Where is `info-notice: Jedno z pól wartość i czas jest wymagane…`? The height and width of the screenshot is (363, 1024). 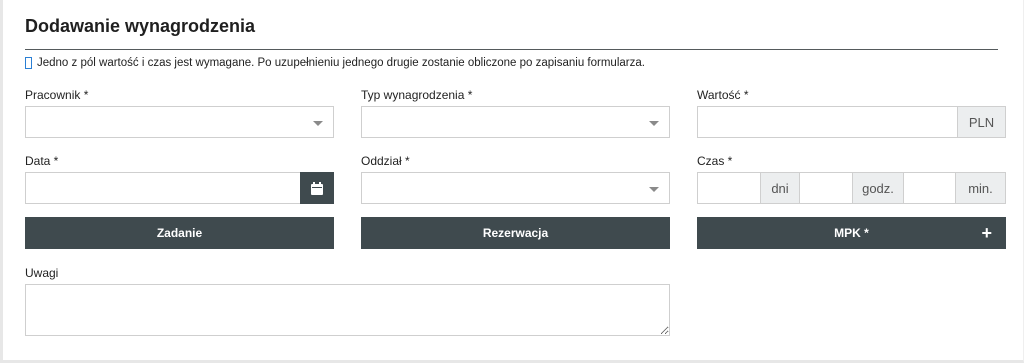 info-notice: Jedno z pól wartość i czas jest wymagane… is located at coordinates (335, 63).